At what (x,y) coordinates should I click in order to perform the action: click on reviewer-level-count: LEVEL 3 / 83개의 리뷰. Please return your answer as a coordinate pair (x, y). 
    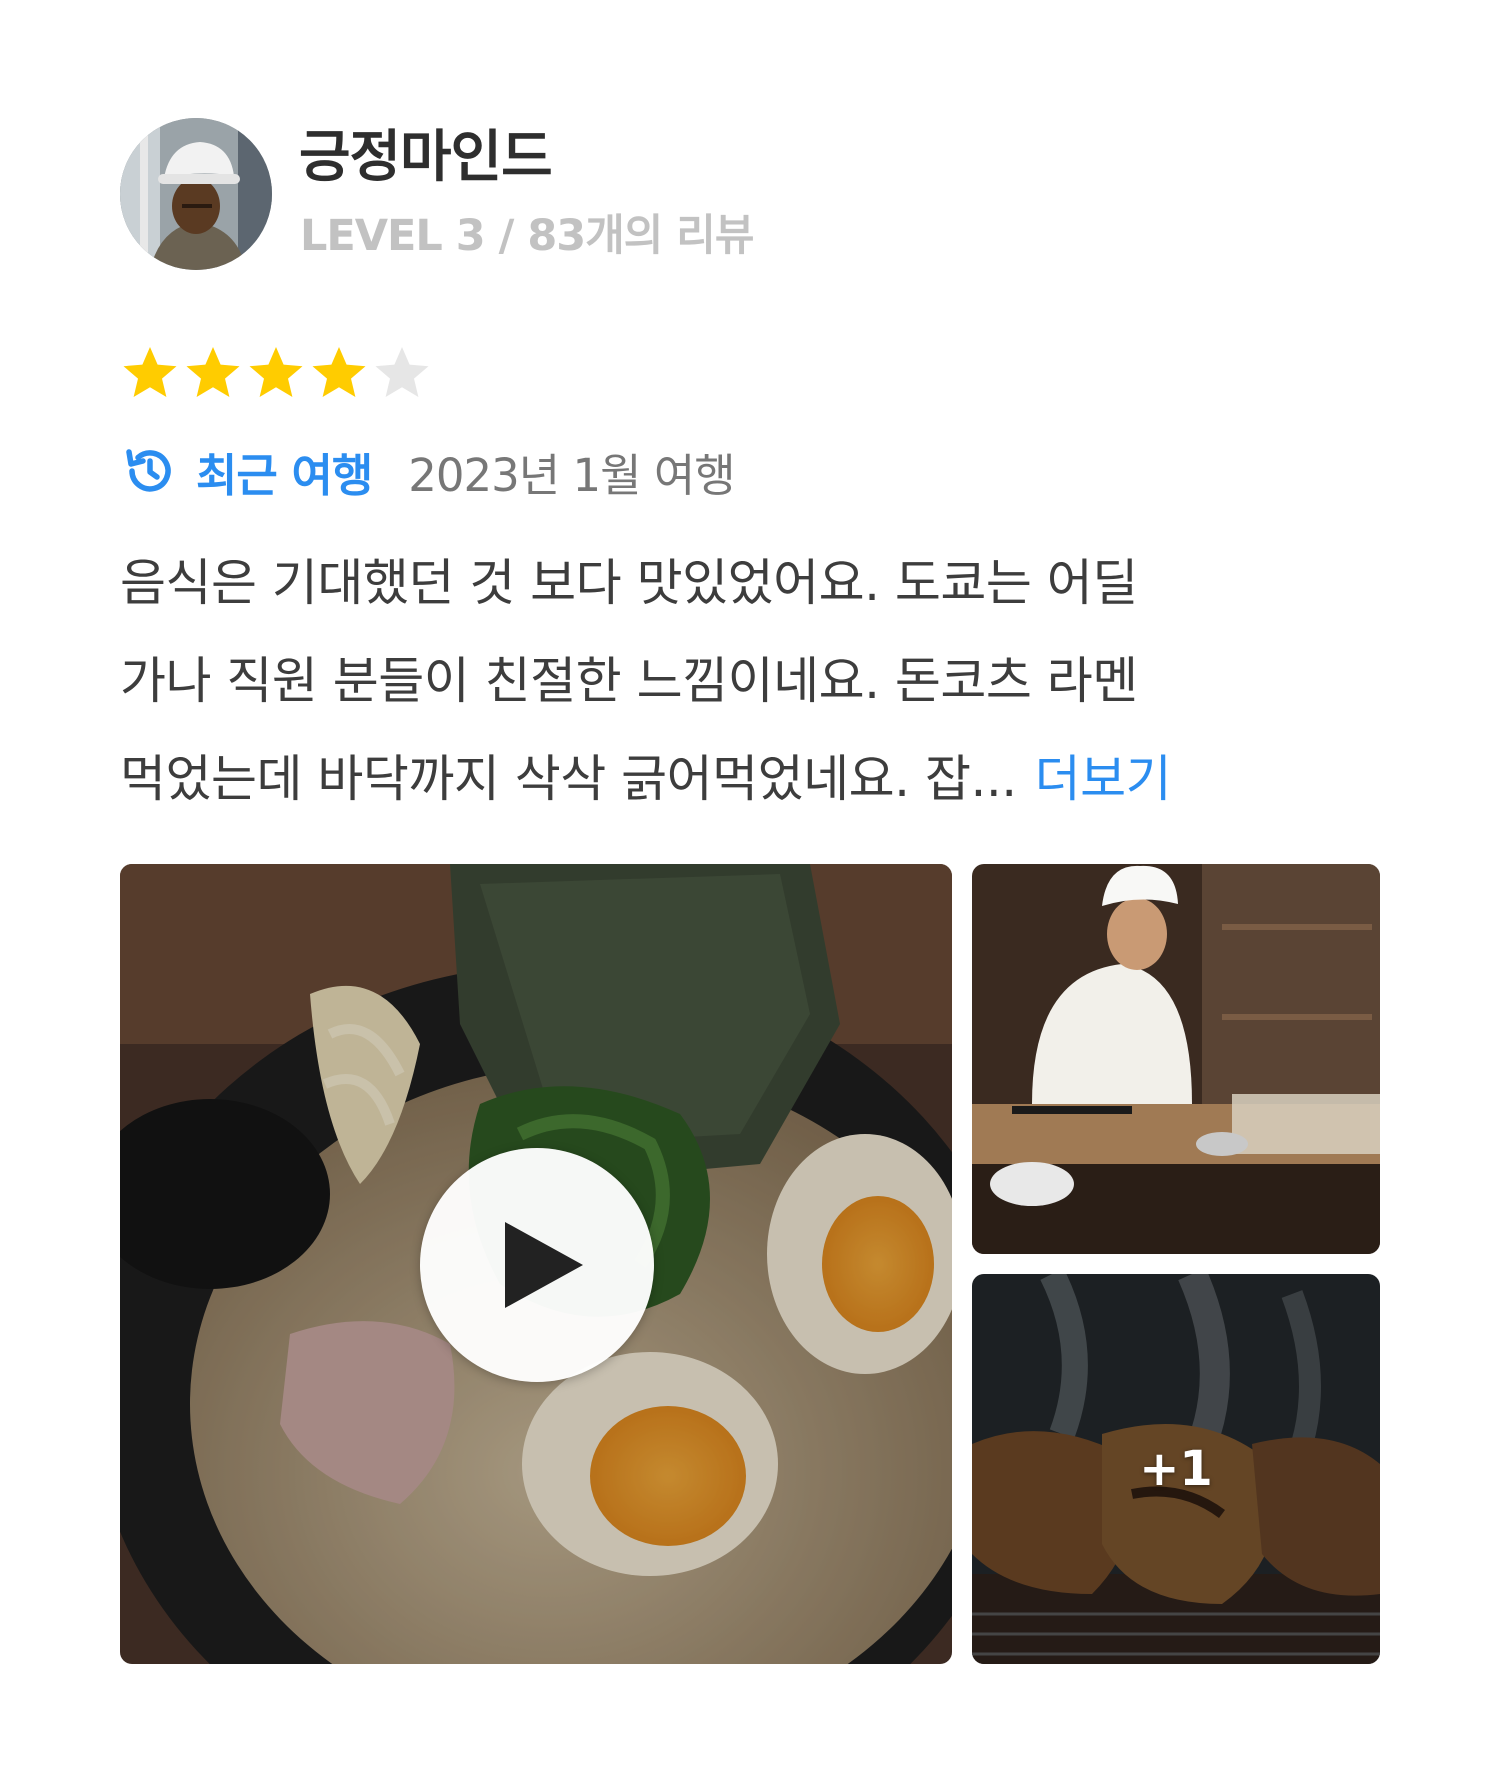
    Looking at the image, I should click on (527, 236).